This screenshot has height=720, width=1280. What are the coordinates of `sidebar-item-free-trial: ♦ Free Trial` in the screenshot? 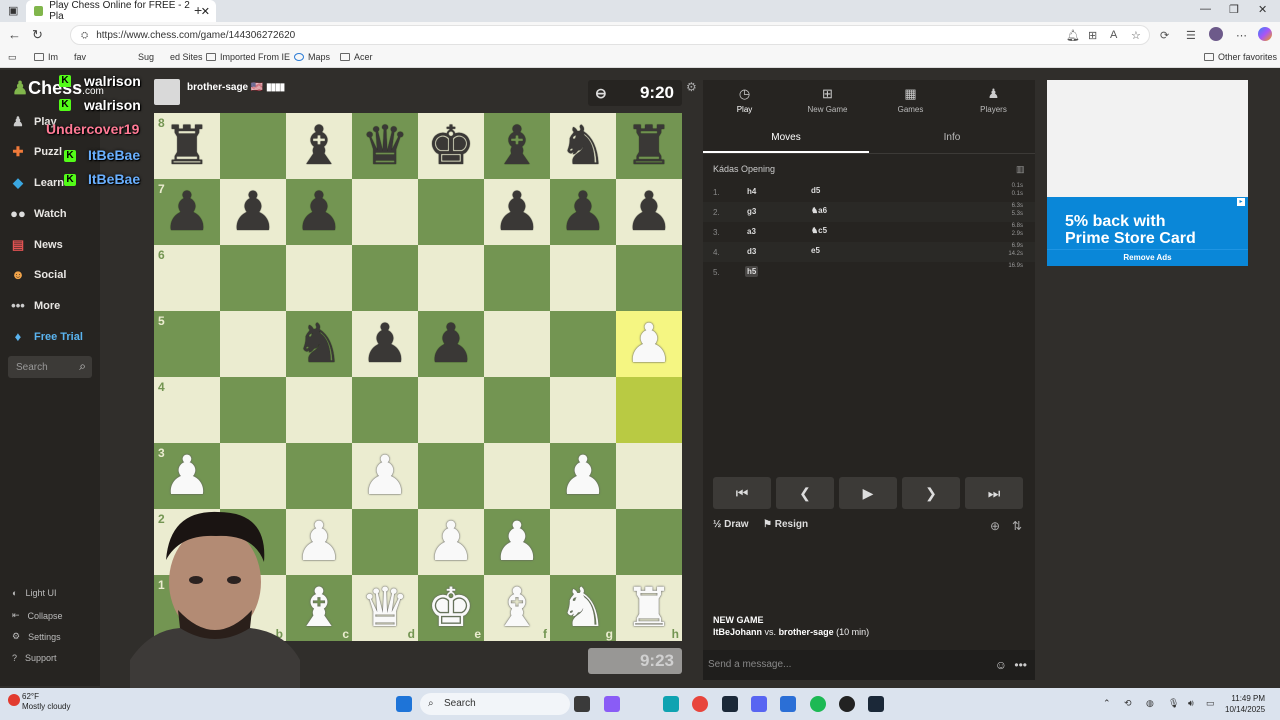 It's located at (46, 336).